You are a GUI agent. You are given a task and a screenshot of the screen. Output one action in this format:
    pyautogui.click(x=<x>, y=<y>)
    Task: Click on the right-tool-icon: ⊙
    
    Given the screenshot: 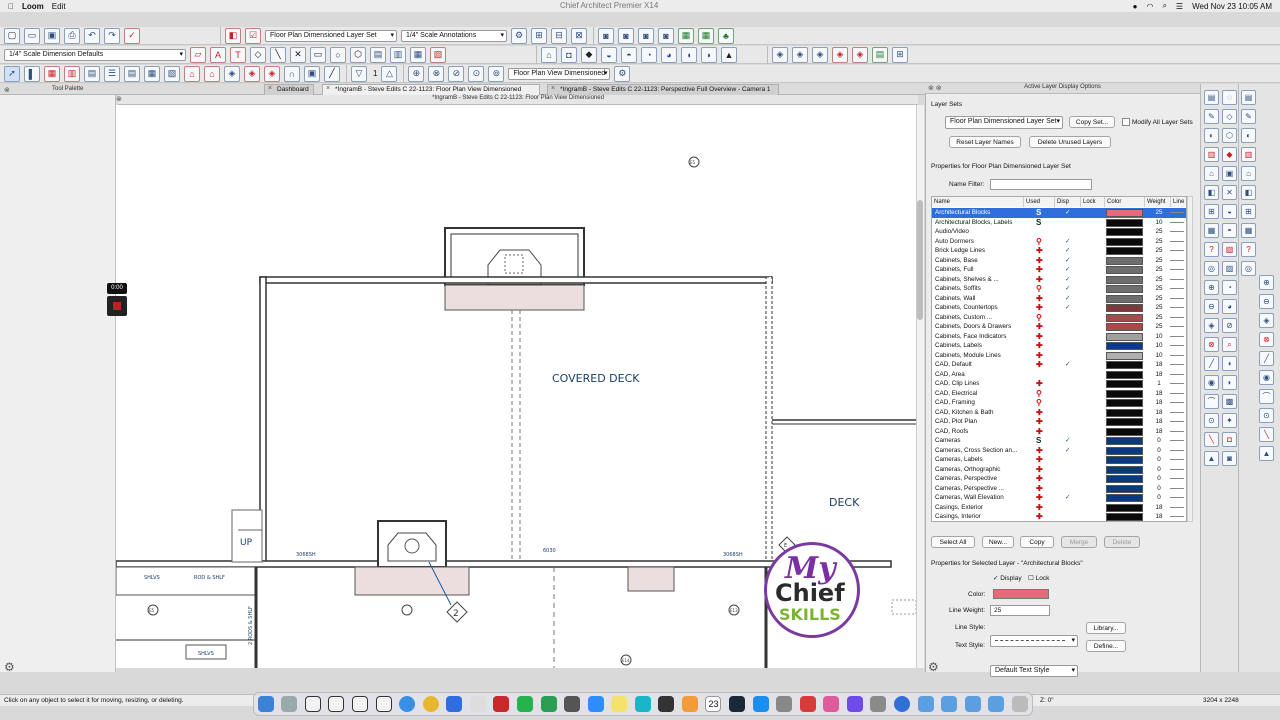 What is the action you would take?
    pyautogui.click(x=1211, y=420)
    